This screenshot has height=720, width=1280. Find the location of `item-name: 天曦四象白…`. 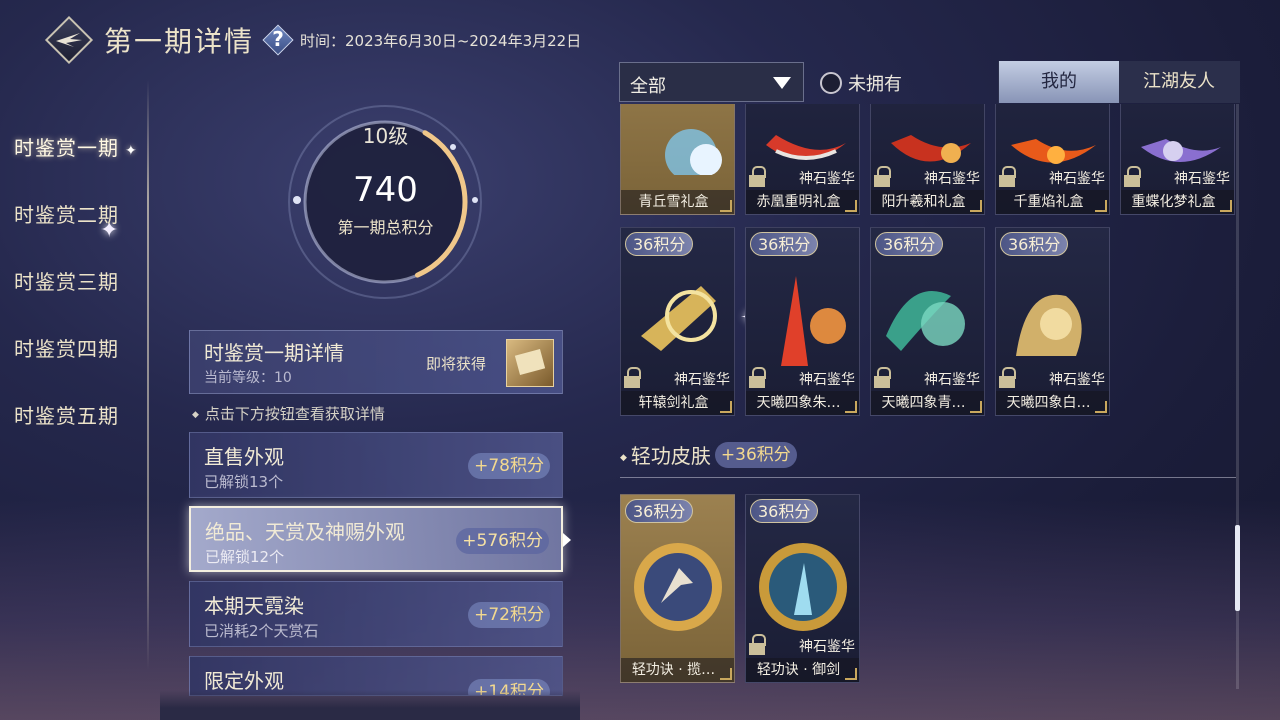

item-name: 天曦四象白… is located at coordinates (1052, 403).